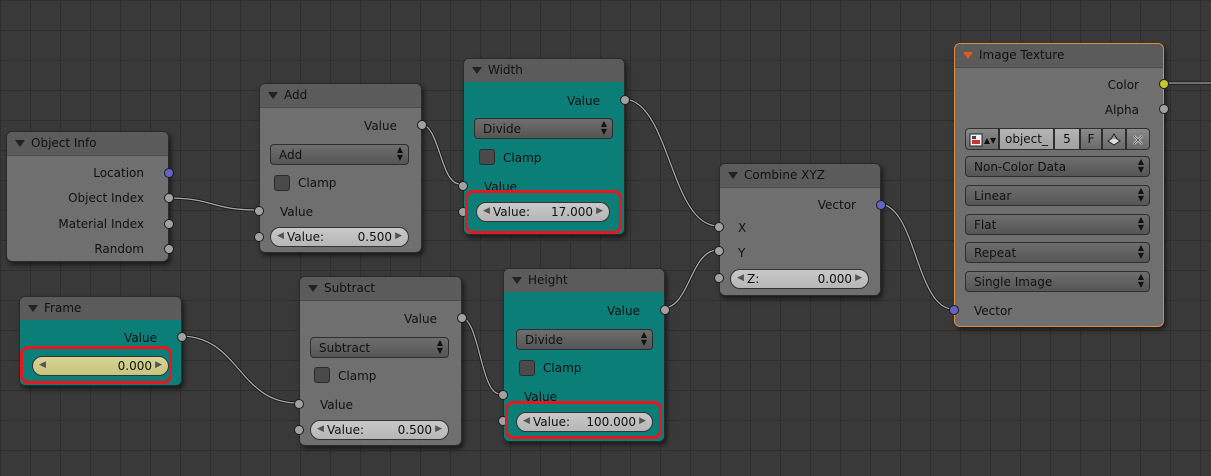 This screenshot has width=1211, height=476. Describe the element at coordinates (87, 144) in the screenshot. I see `node-header: Object Info` at that location.